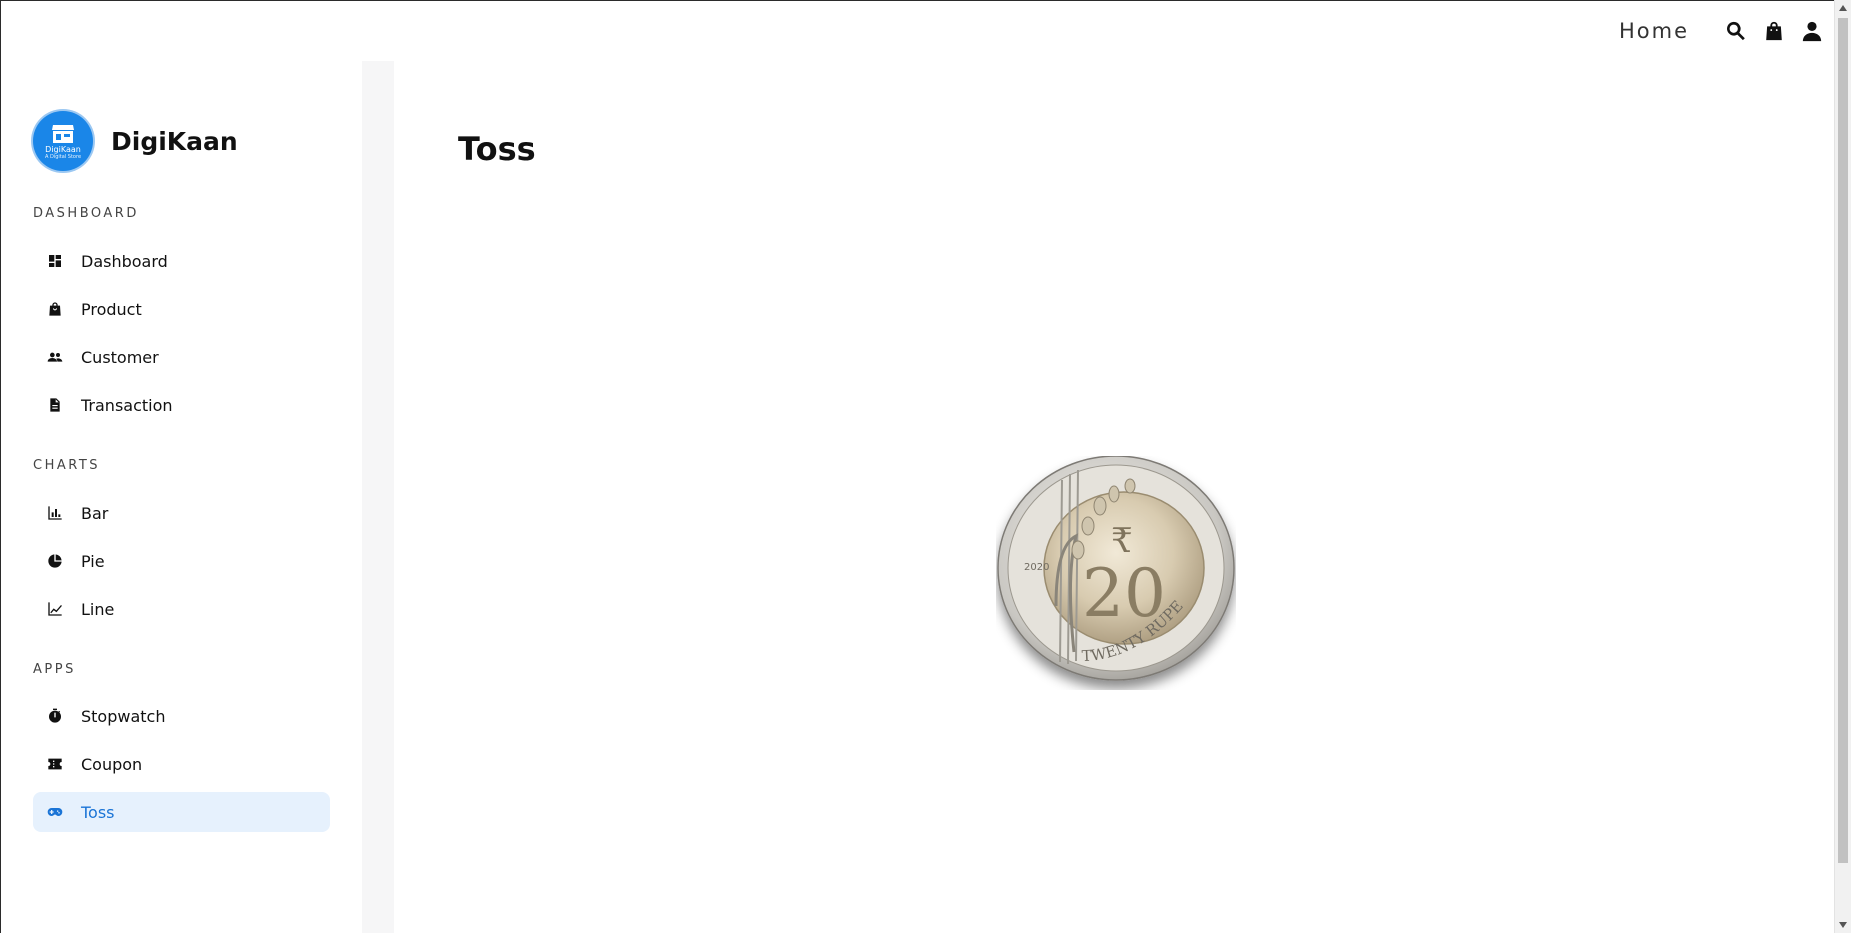  I want to click on sidebar-item-transaction: Transaction, so click(181, 405).